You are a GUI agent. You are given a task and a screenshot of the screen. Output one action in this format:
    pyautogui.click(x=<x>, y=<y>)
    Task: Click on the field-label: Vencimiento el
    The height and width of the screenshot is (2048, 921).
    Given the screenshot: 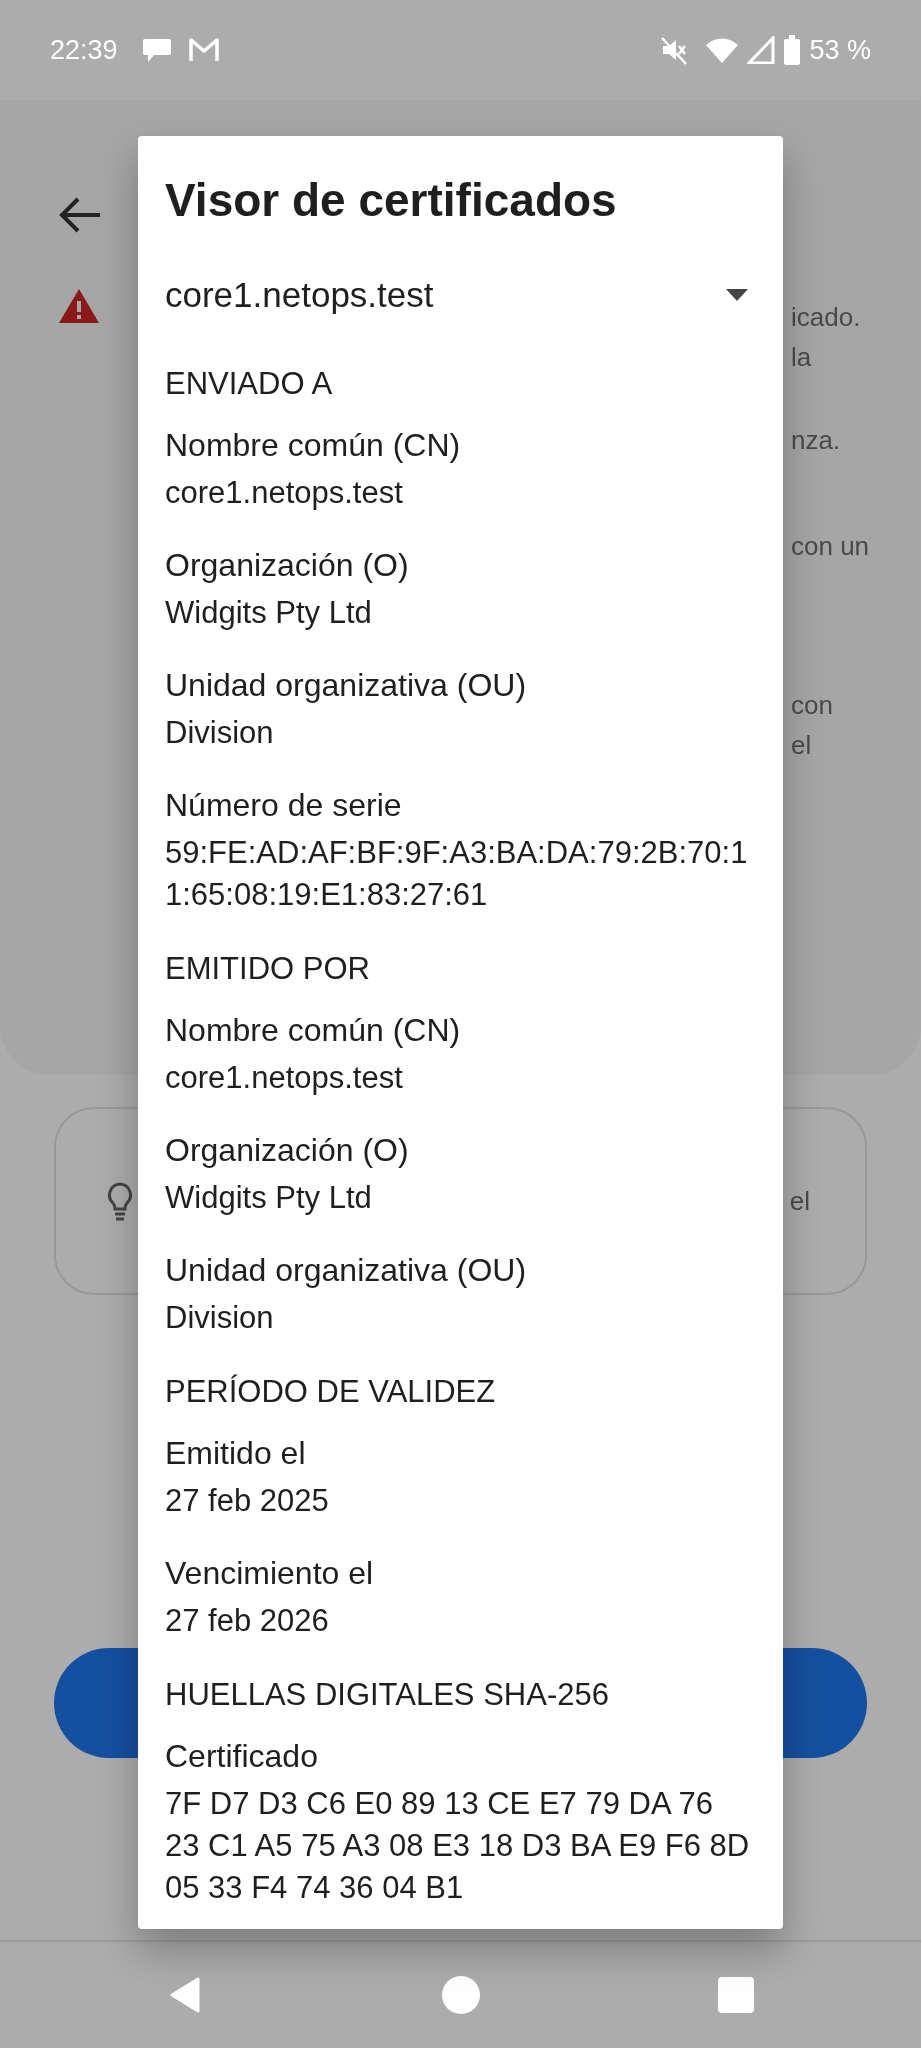 What is the action you would take?
    pyautogui.click(x=270, y=1573)
    